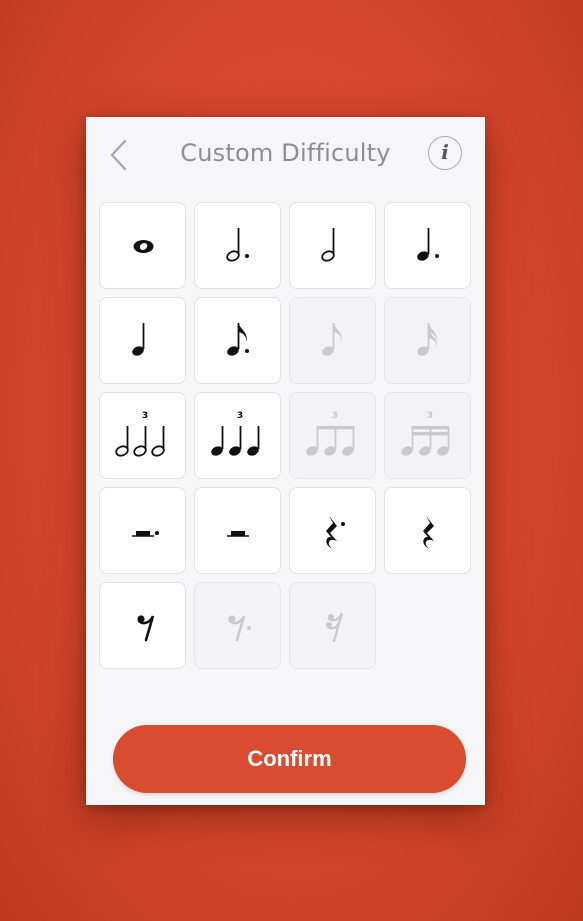 This screenshot has height=921, width=583. I want to click on dotted-eighth-rest-icon, so click(239, 628).